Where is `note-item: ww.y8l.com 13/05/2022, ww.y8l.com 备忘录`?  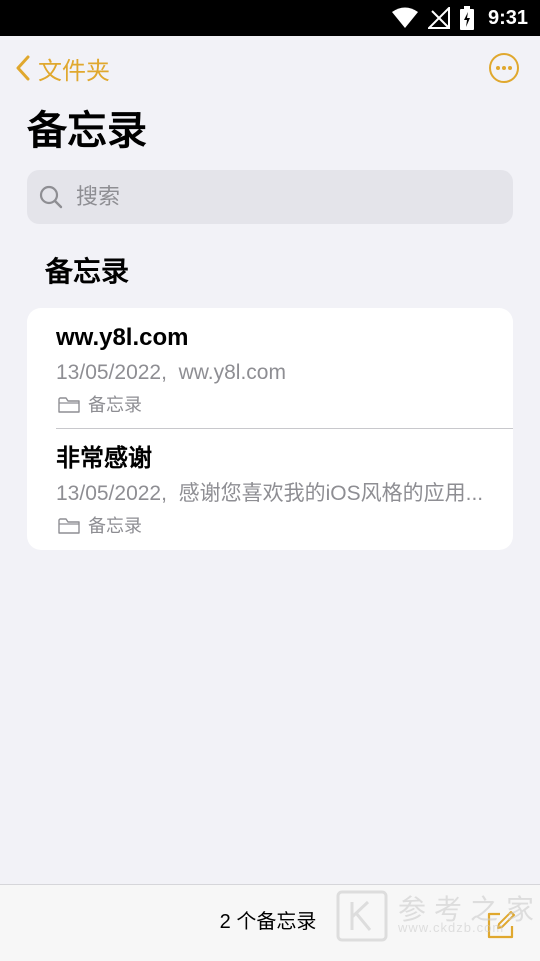 note-item: ww.y8l.com 13/05/2022, ww.y8l.com 备忘录 is located at coordinates (270, 368).